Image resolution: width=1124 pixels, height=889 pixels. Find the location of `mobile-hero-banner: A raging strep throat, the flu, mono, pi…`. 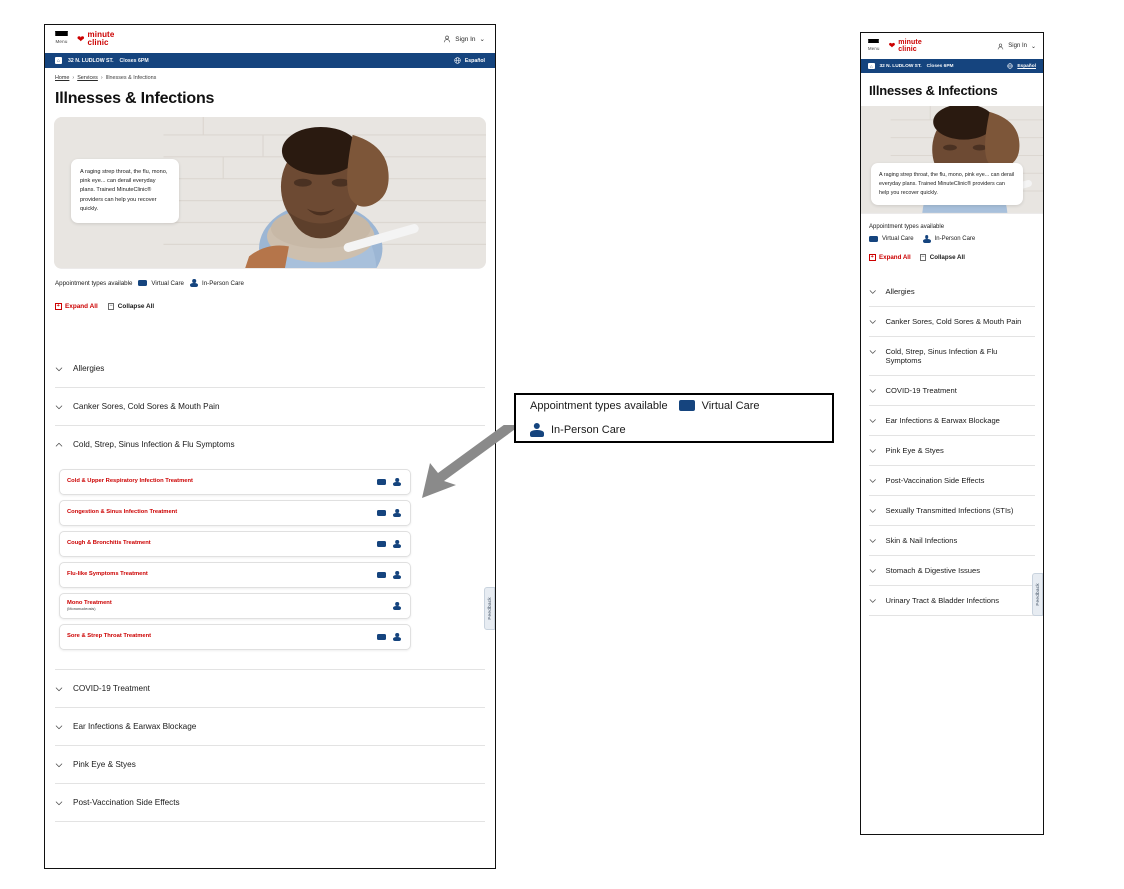

mobile-hero-banner: A raging strep throat, the flu, mono, pi… is located at coordinates (952, 160).